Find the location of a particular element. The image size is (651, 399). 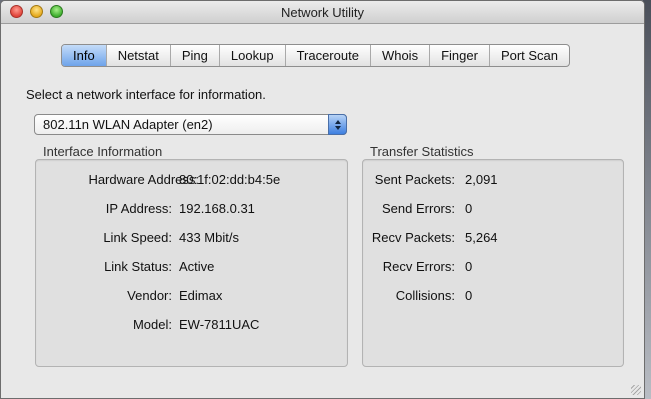

stats-label: Recv Packets: is located at coordinates (413, 237).